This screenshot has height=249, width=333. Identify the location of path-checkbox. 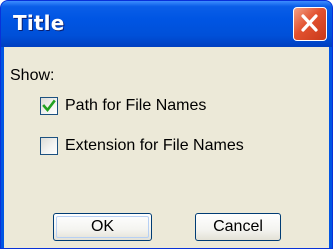
(49, 106).